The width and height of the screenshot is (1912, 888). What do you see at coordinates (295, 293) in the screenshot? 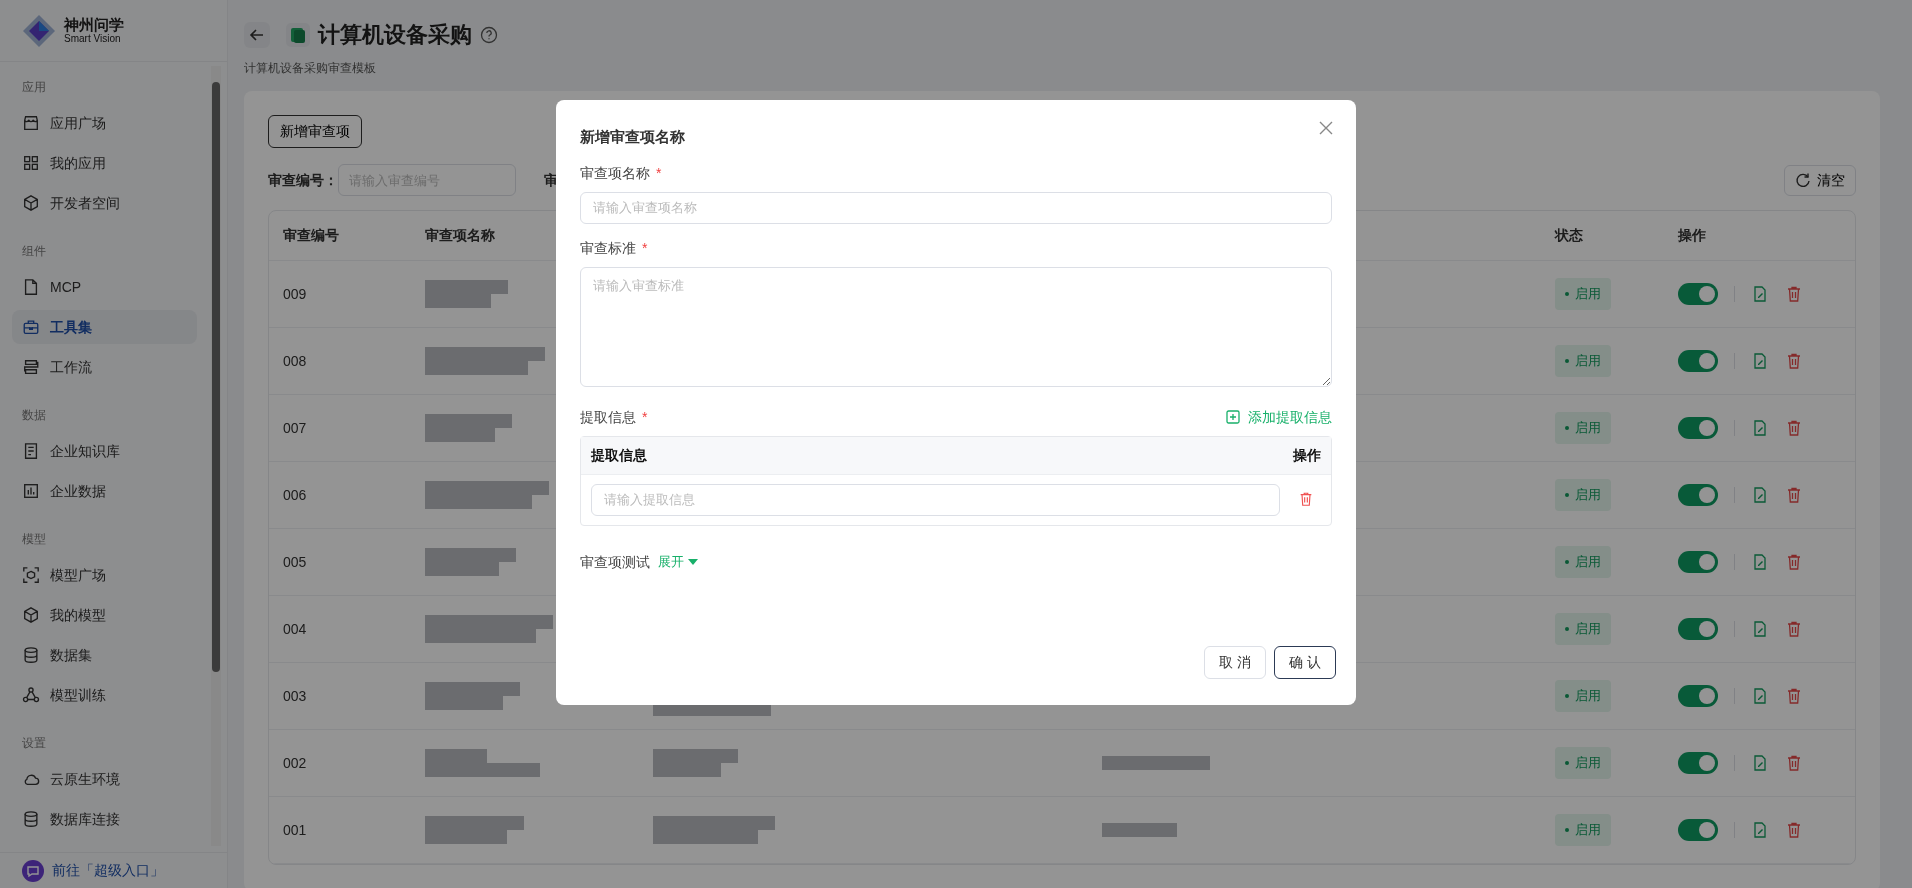
I see `table-cell: 009` at bounding box center [295, 293].